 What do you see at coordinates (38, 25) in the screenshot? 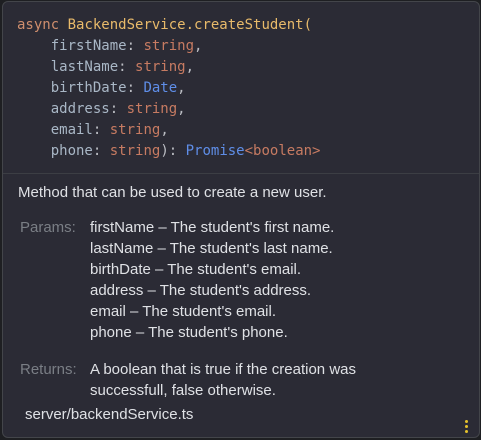
I see `async-keyword: async` at bounding box center [38, 25].